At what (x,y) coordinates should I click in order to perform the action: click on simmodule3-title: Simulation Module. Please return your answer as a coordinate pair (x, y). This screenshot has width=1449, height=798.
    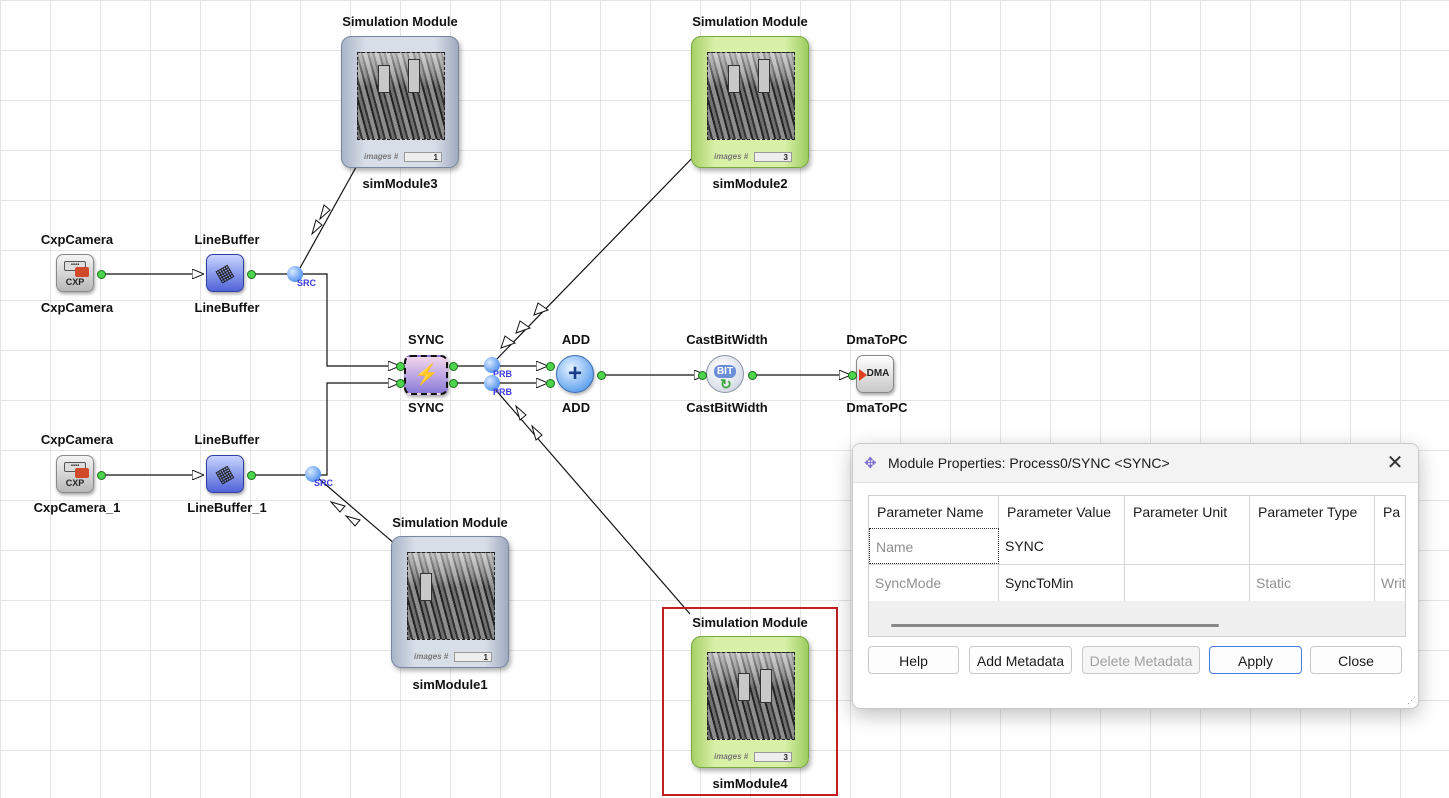
    Looking at the image, I should click on (400, 21).